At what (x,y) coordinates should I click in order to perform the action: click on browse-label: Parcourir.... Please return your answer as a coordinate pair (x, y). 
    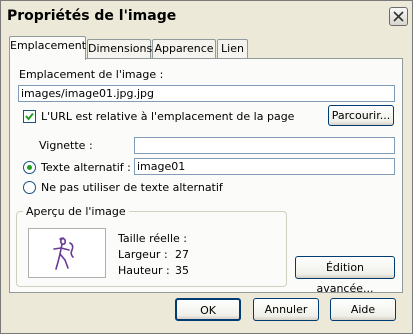
    Looking at the image, I should click on (361, 115).